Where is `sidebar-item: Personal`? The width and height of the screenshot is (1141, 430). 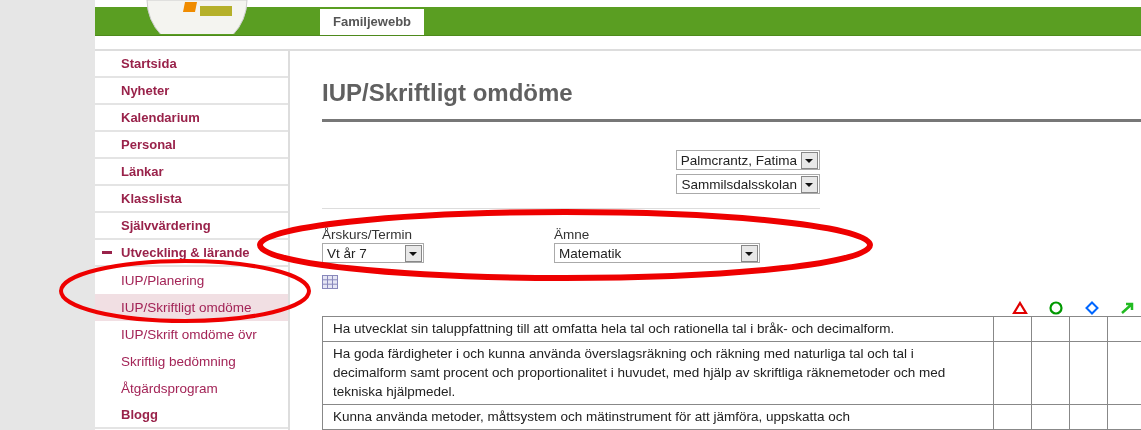 sidebar-item: Personal is located at coordinates (191, 145).